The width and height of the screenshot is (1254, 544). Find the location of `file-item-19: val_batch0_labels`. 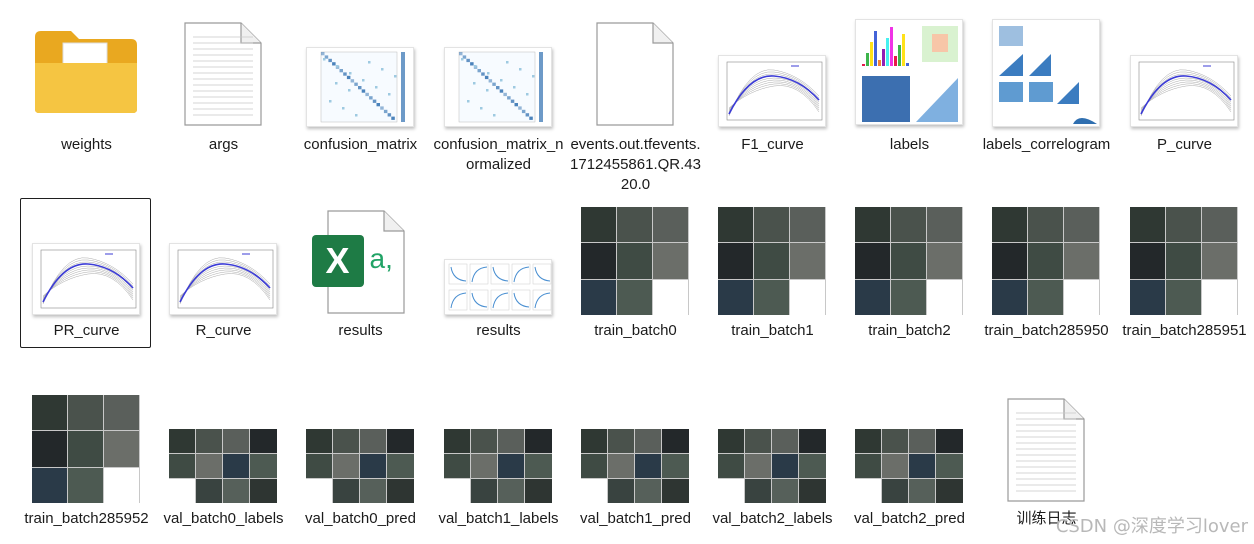

file-item-19: val_batch0_labels is located at coordinates (222, 461).